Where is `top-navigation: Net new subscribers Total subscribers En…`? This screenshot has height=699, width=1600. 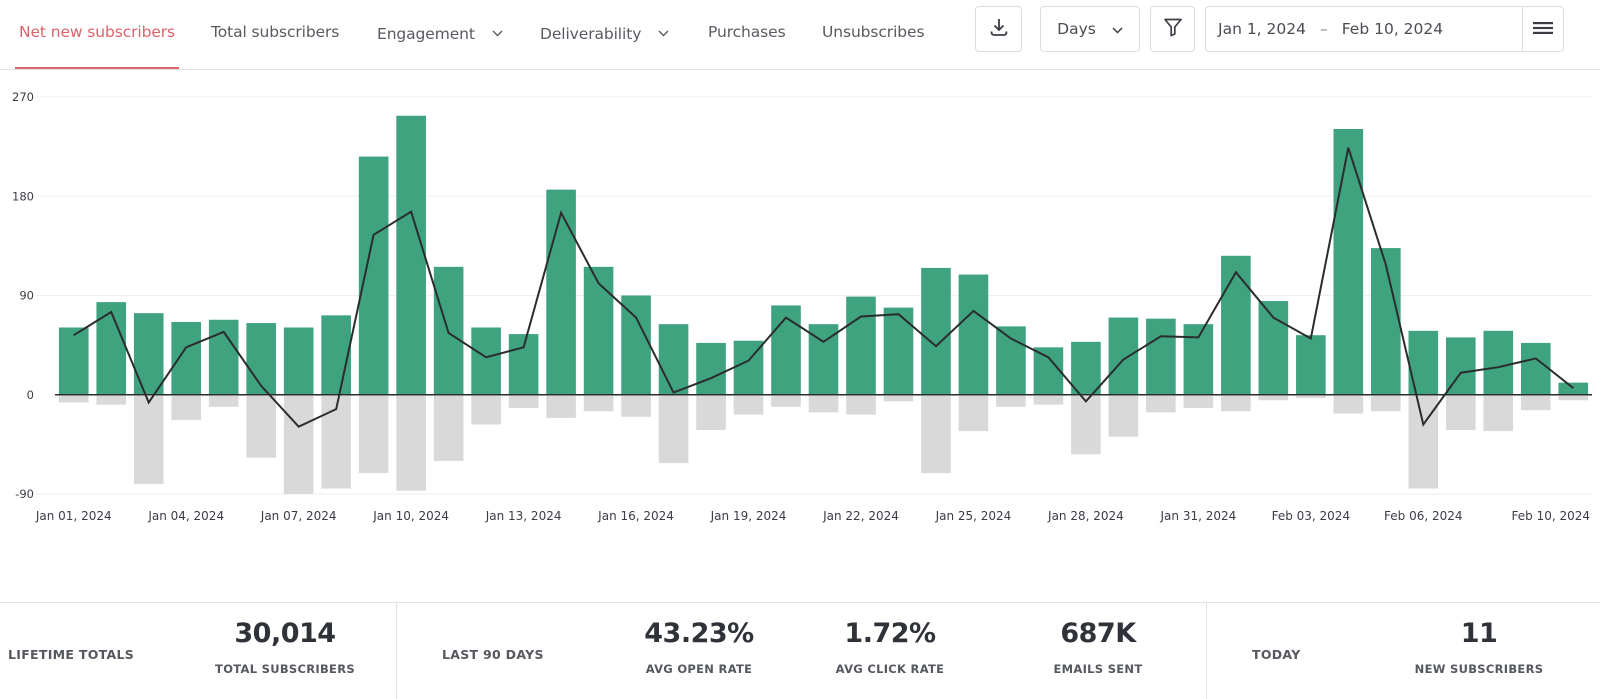 top-navigation: Net new subscribers Total subscribers En… is located at coordinates (800, 35).